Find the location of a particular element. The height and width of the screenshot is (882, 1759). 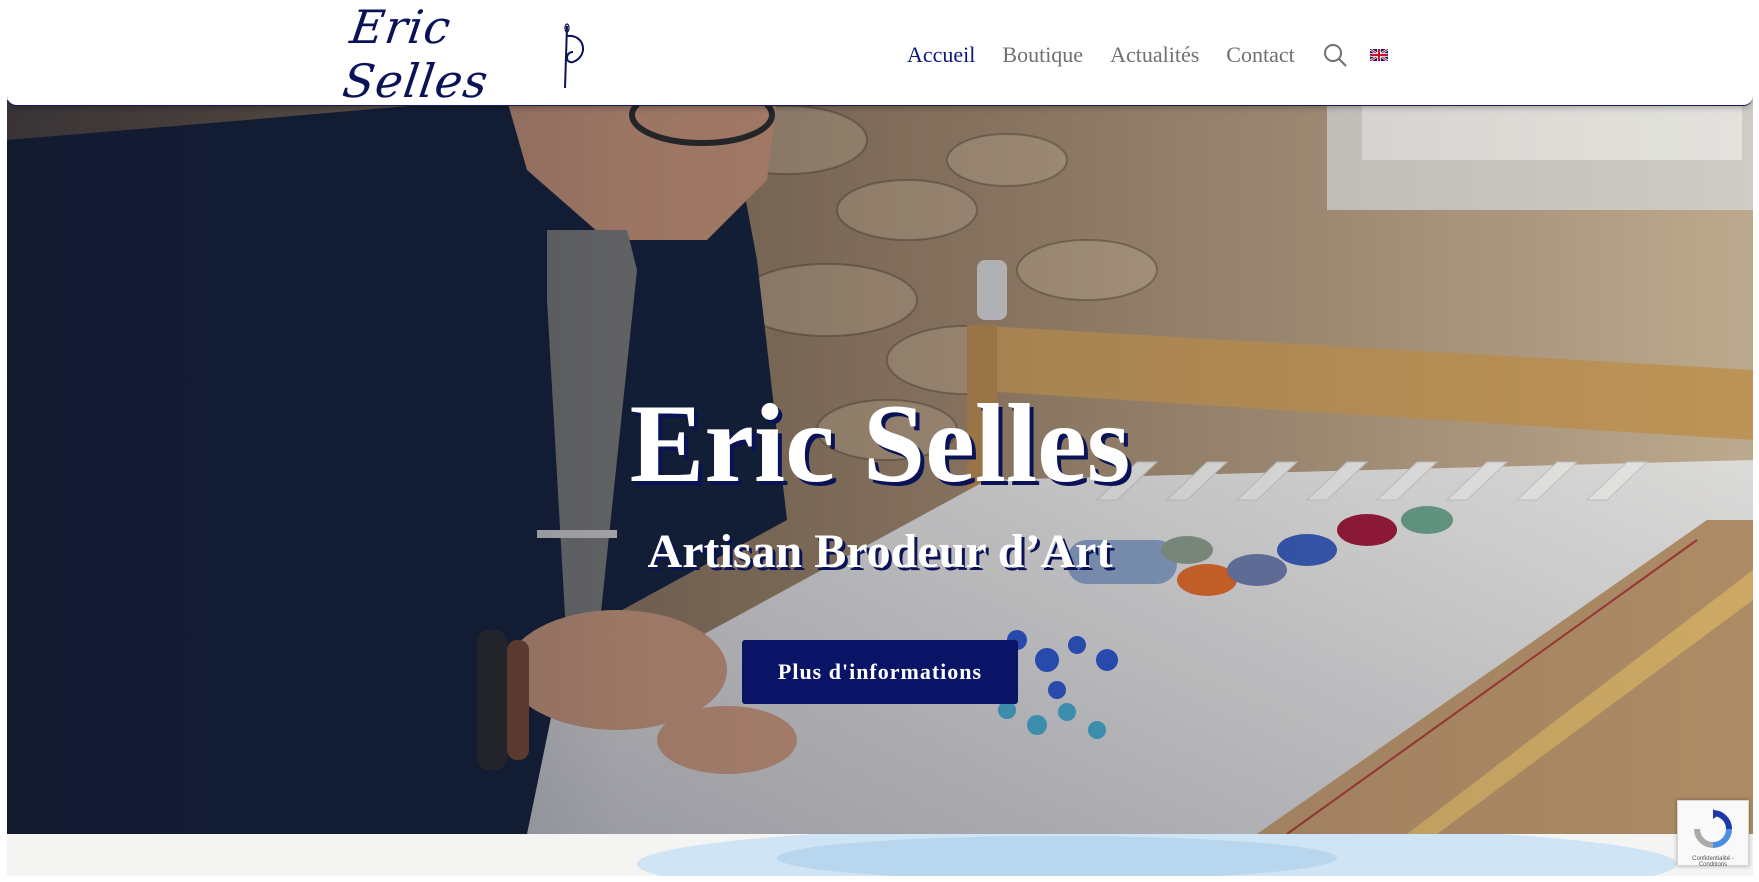

nav-item-accueil: Accueil is located at coordinates (941, 55).